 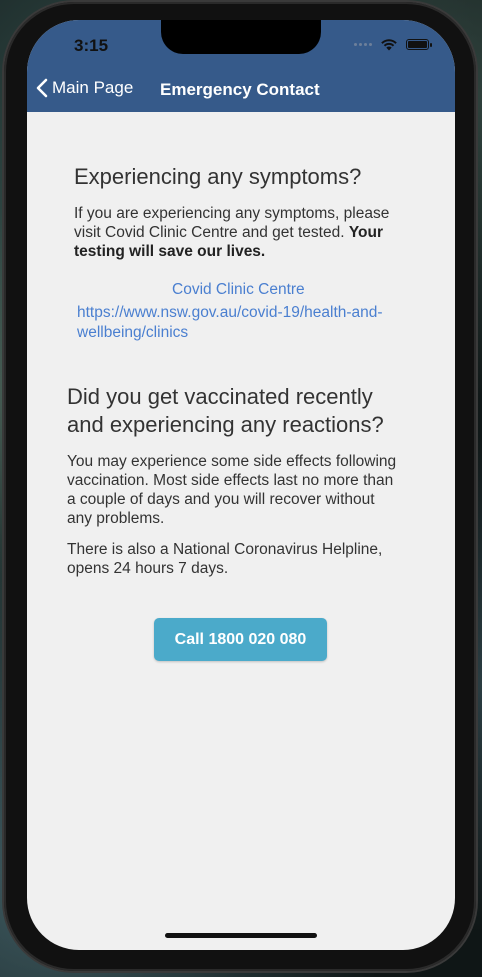 I want to click on navigation-header: 3:15 Main Page Emergency Contact, so click(x=241, y=66).